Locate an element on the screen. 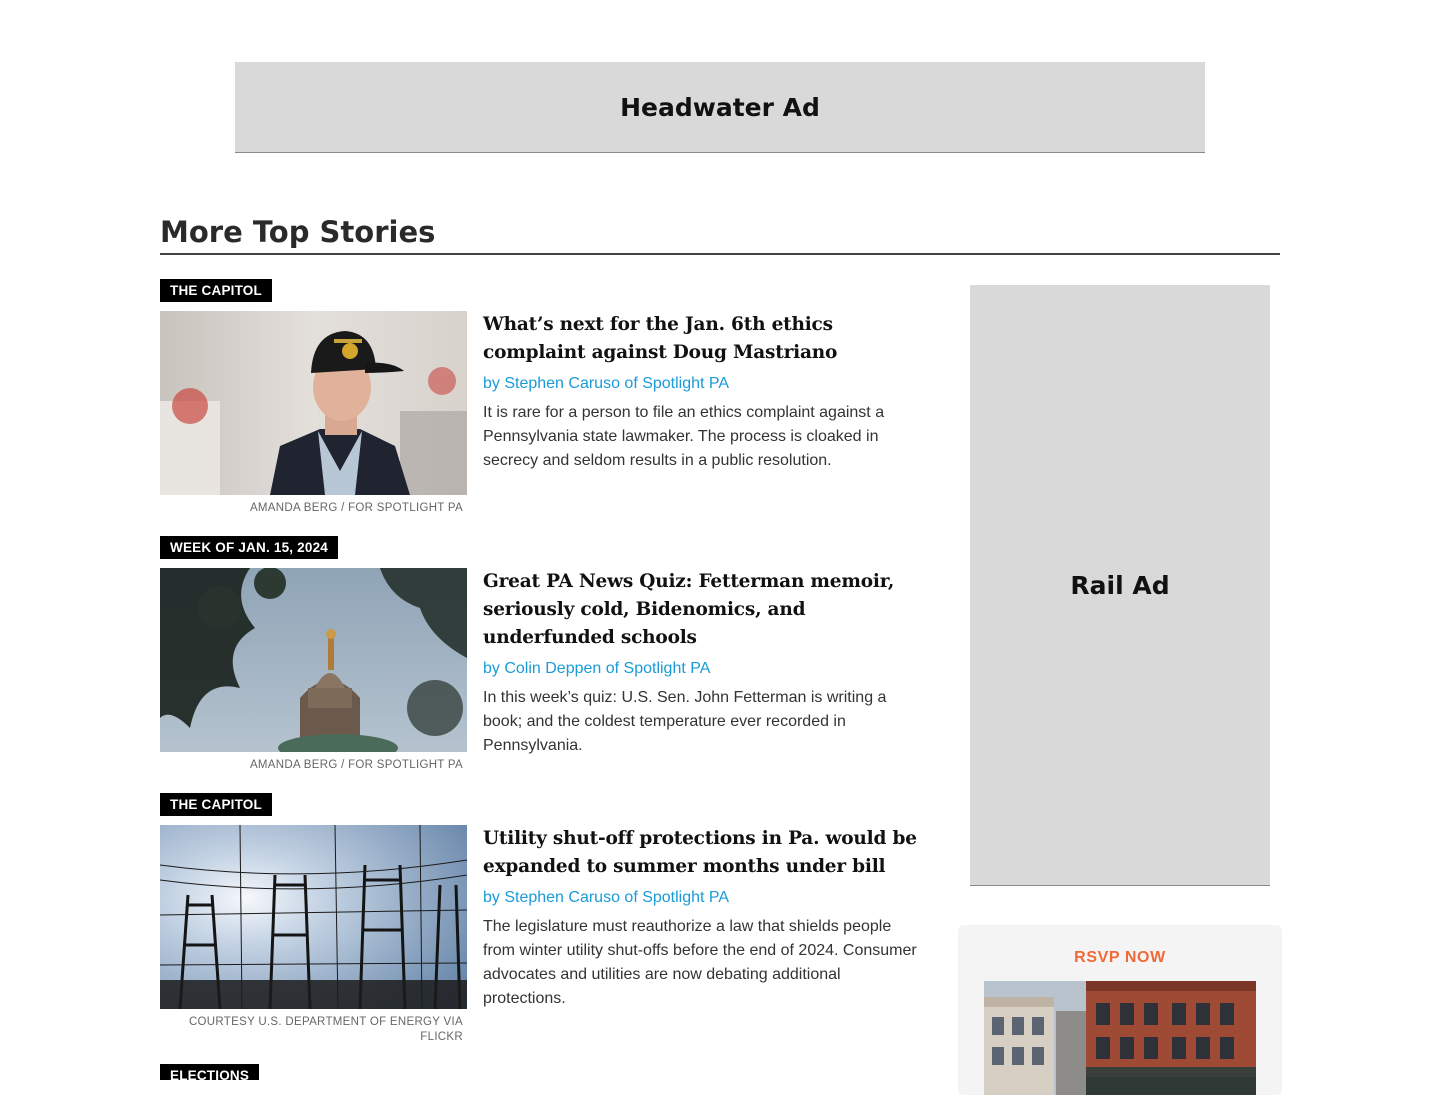  story-byline: by Colin Deppen of Spotlight PA is located at coordinates (701, 669).